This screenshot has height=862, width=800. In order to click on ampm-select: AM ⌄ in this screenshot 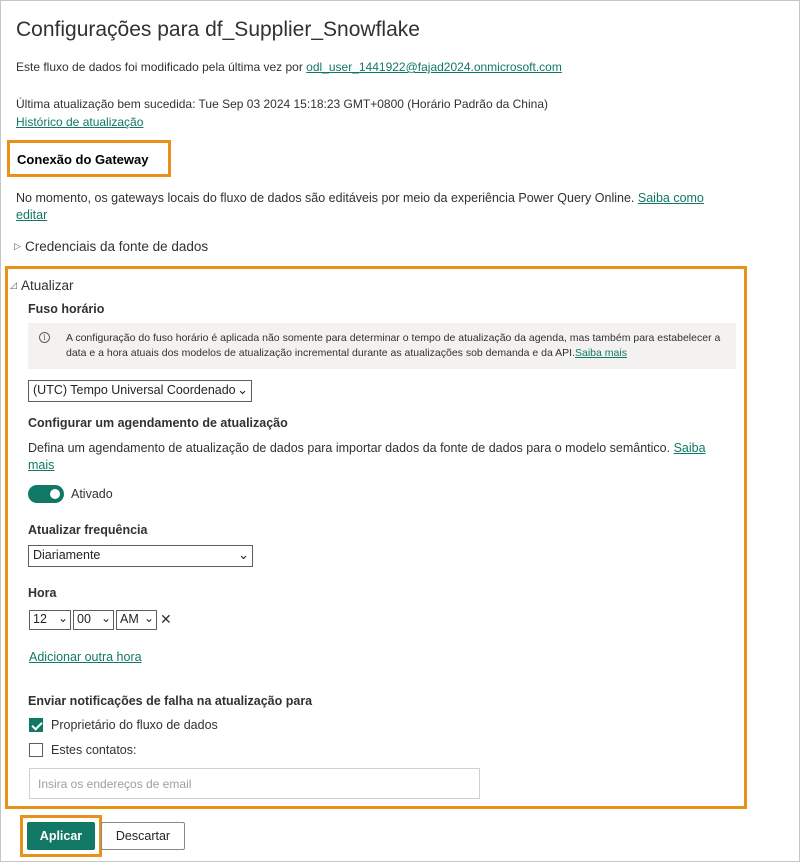, I will do `click(136, 620)`.